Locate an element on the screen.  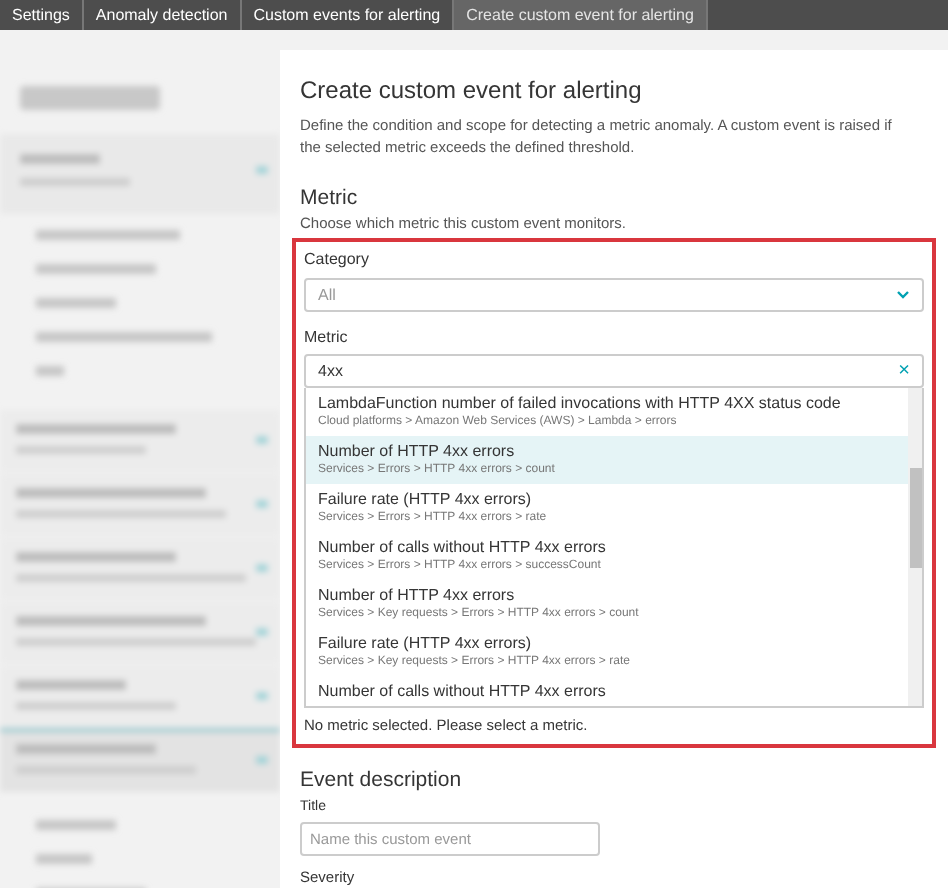
section-title: Metric is located at coordinates (330, 199).